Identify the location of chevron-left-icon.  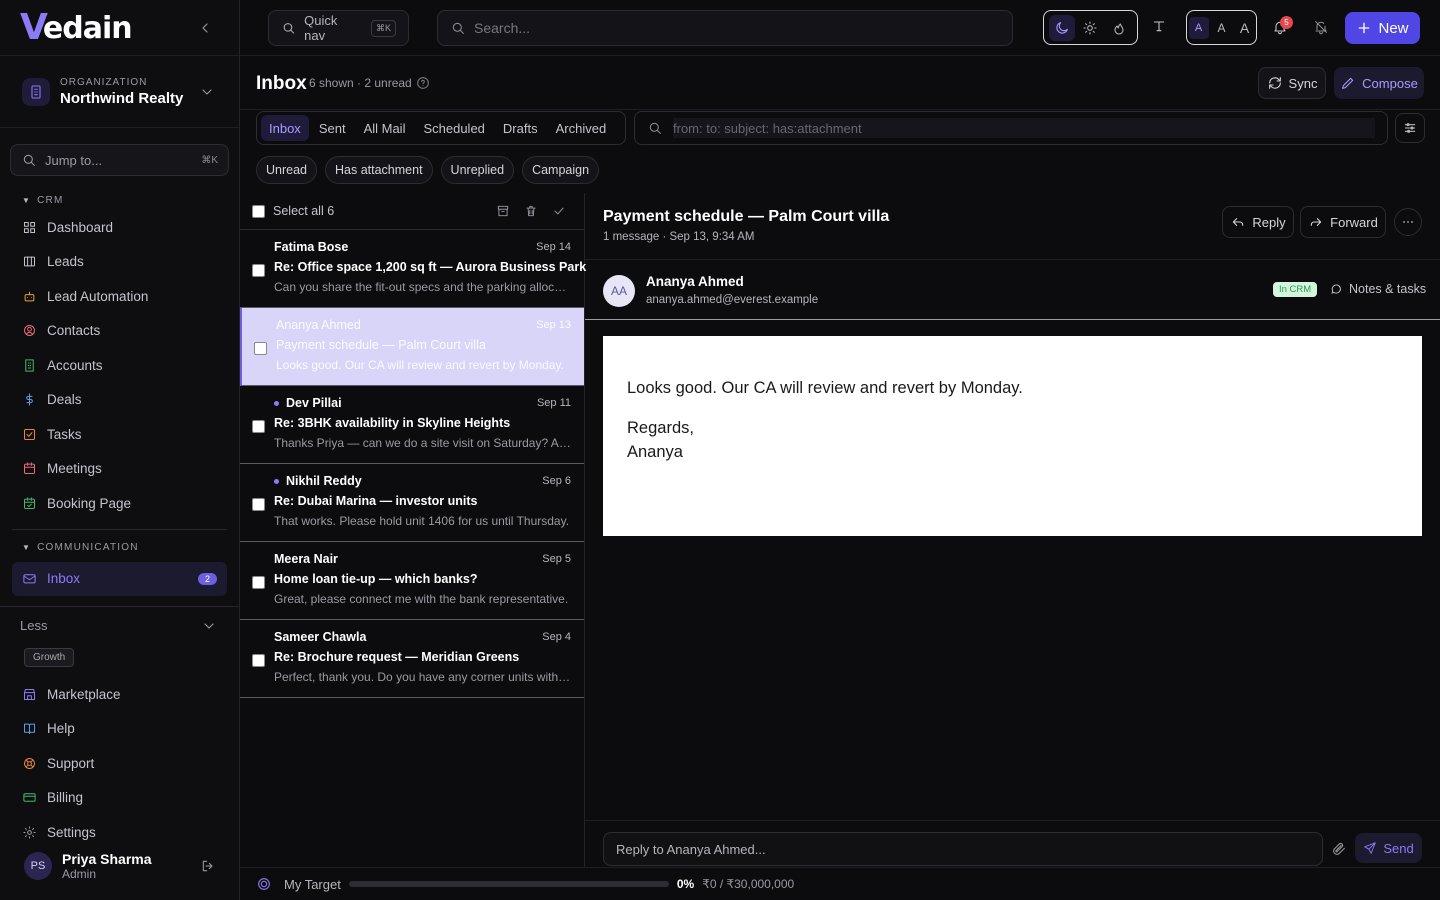
(205, 28).